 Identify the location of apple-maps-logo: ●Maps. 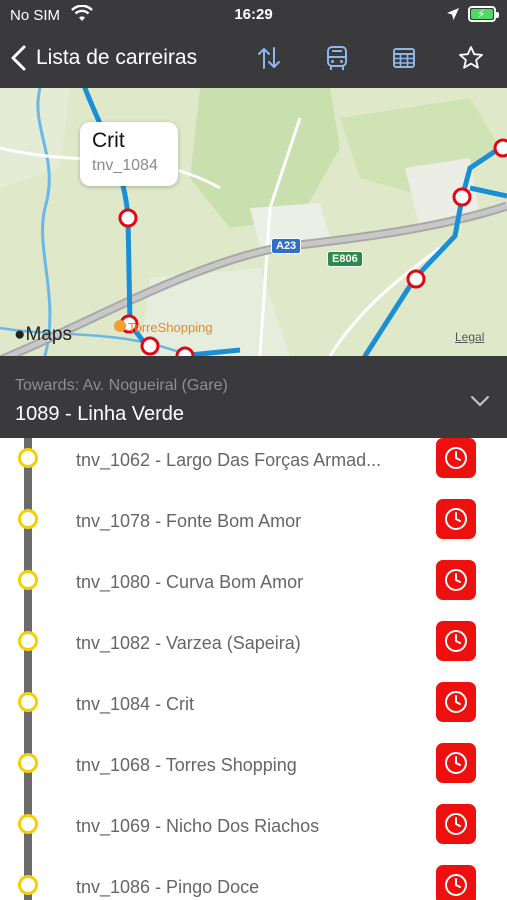
(43, 334).